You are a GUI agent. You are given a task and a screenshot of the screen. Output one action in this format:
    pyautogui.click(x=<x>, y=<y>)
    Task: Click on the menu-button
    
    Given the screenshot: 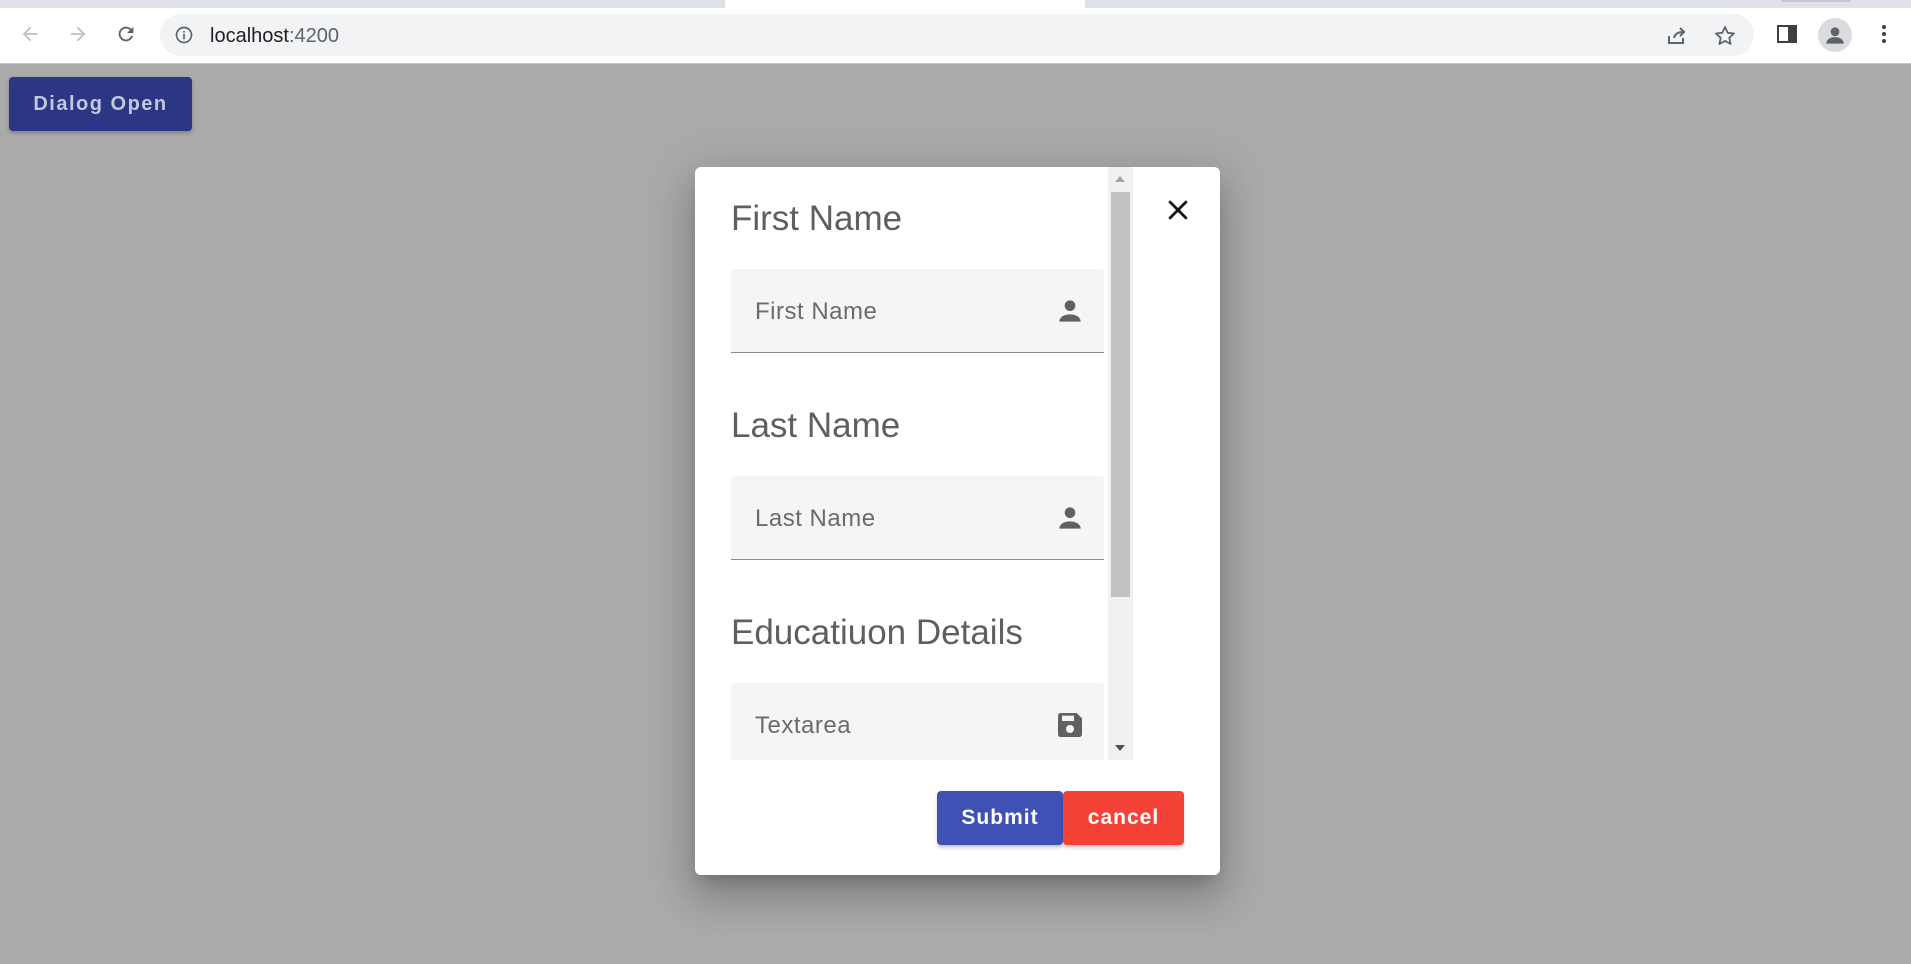 What is the action you would take?
    pyautogui.click(x=1884, y=34)
    